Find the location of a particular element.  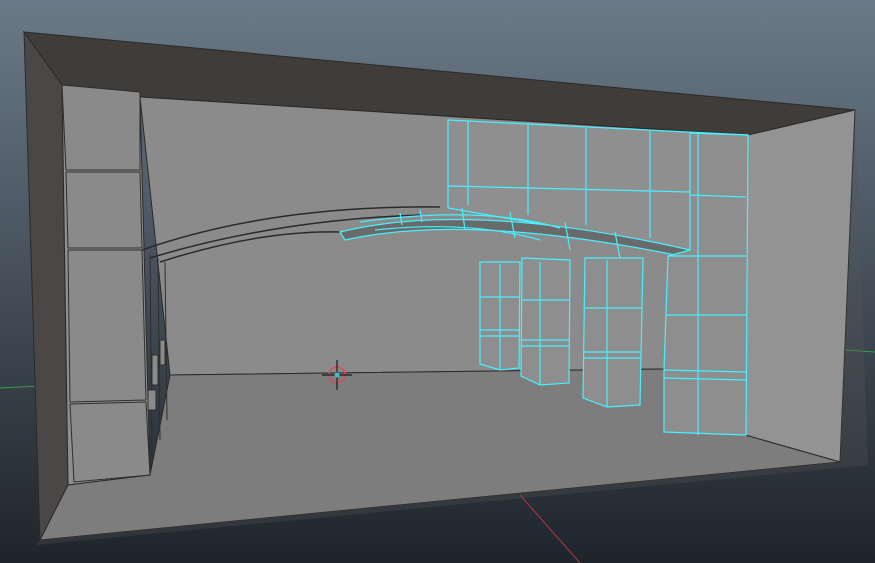

pivot-center is located at coordinates (337, 375).